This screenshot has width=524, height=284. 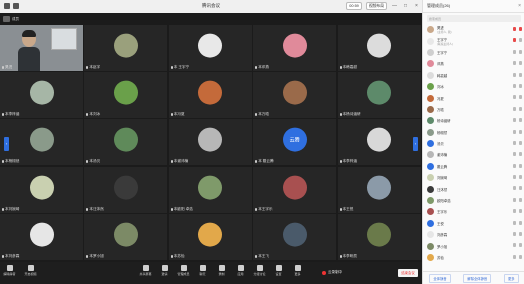 What do you see at coordinates (473, 177) in the screenshot?
I see `member-row: 刘婉琦` at bounding box center [473, 177].